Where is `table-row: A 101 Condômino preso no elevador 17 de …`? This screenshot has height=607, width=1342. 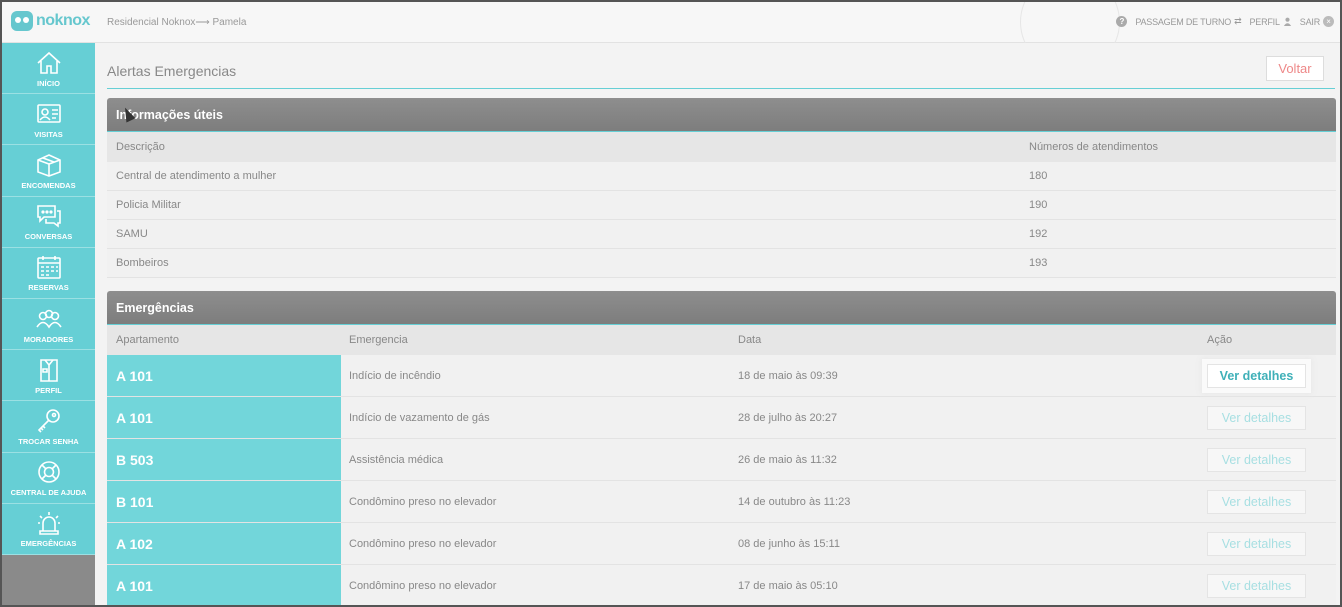 table-row: A 101 Condômino preso no elevador 17 de … is located at coordinates (721, 586).